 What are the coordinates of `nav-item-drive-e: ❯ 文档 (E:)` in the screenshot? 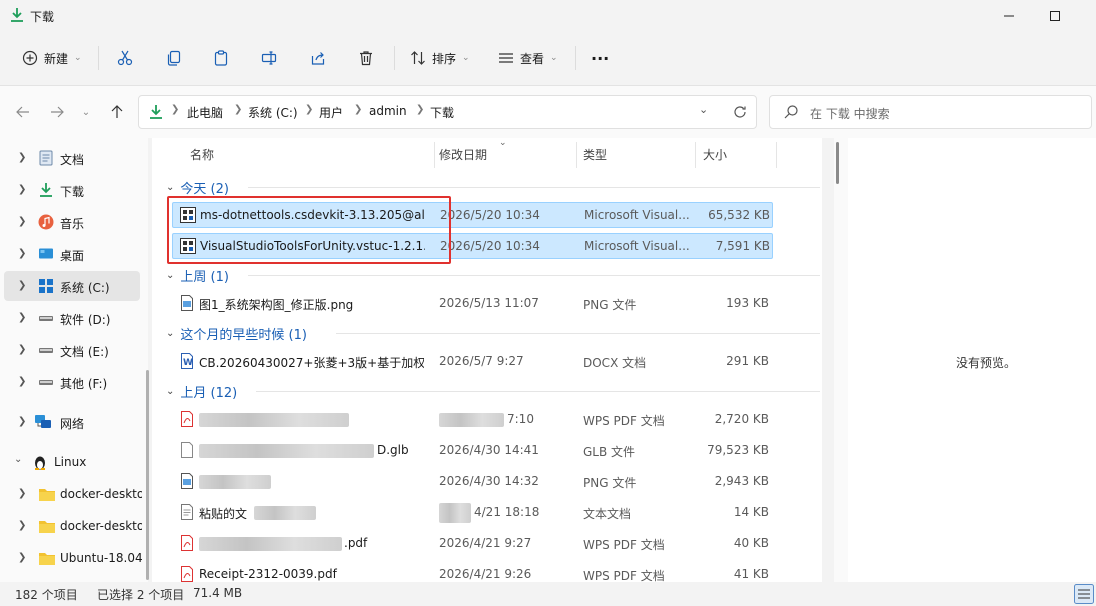 It's located at (72, 350).